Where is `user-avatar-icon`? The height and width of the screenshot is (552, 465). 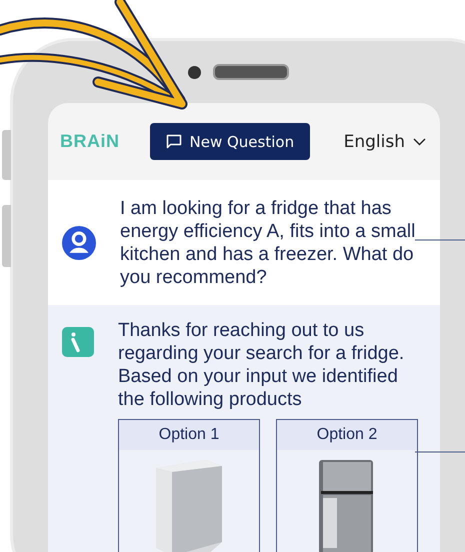
user-avatar-icon is located at coordinates (79, 242).